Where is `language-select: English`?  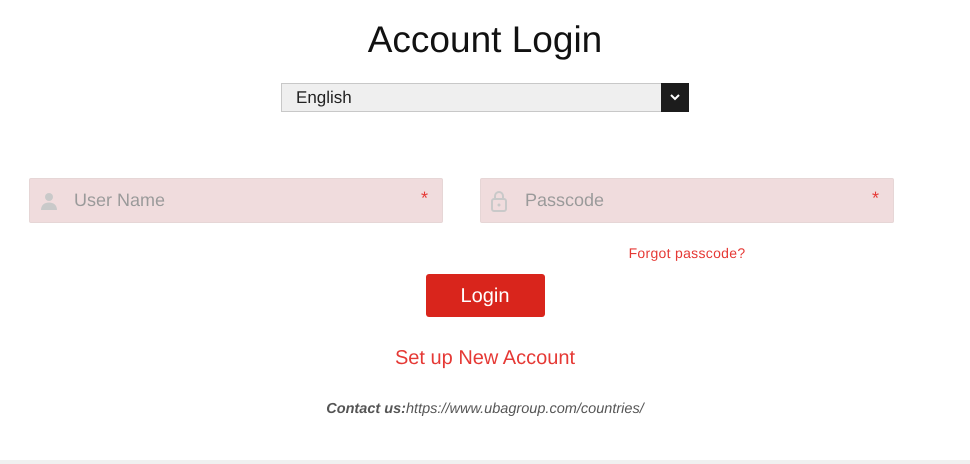
language-select: English is located at coordinates (485, 97).